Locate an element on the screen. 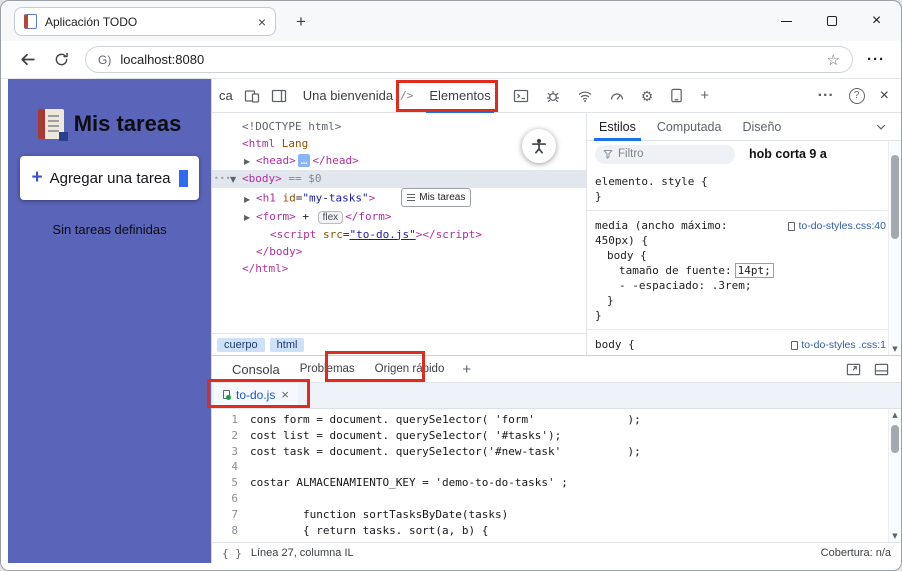  help-icon: ? is located at coordinates (856, 95).